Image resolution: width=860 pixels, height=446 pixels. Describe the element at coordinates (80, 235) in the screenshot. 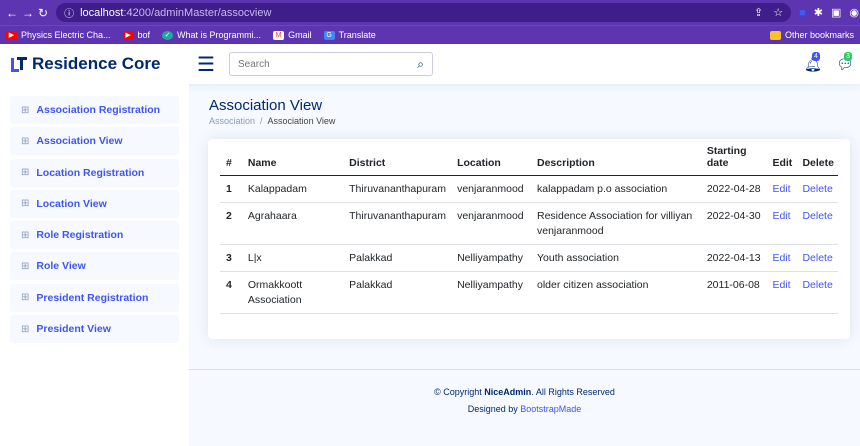

I see `sidebar-item-label: Role Registration` at that location.